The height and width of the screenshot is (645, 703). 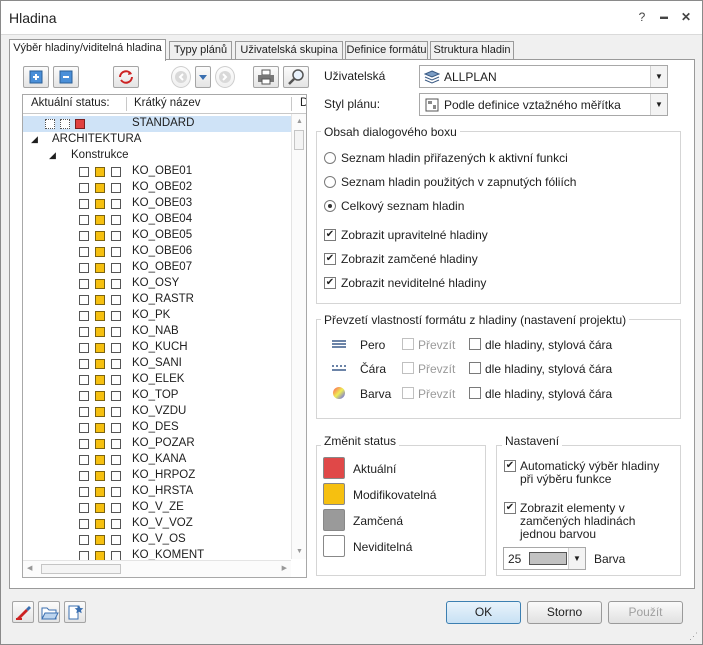 I want to click on auto-select-label-line2: při výběru funkce, so click(x=565, y=479).